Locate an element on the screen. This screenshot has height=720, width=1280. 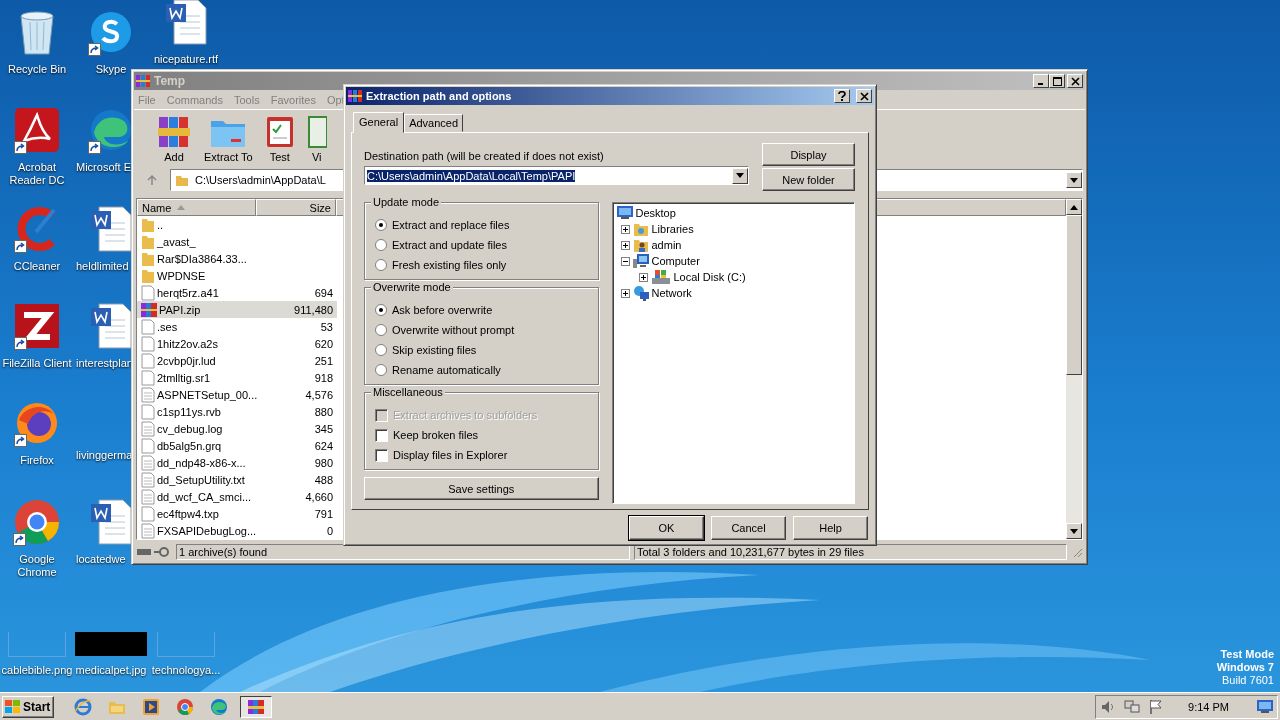
file-row: dd_SetupUtility.txt 488 is located at coordinates (237, 479).